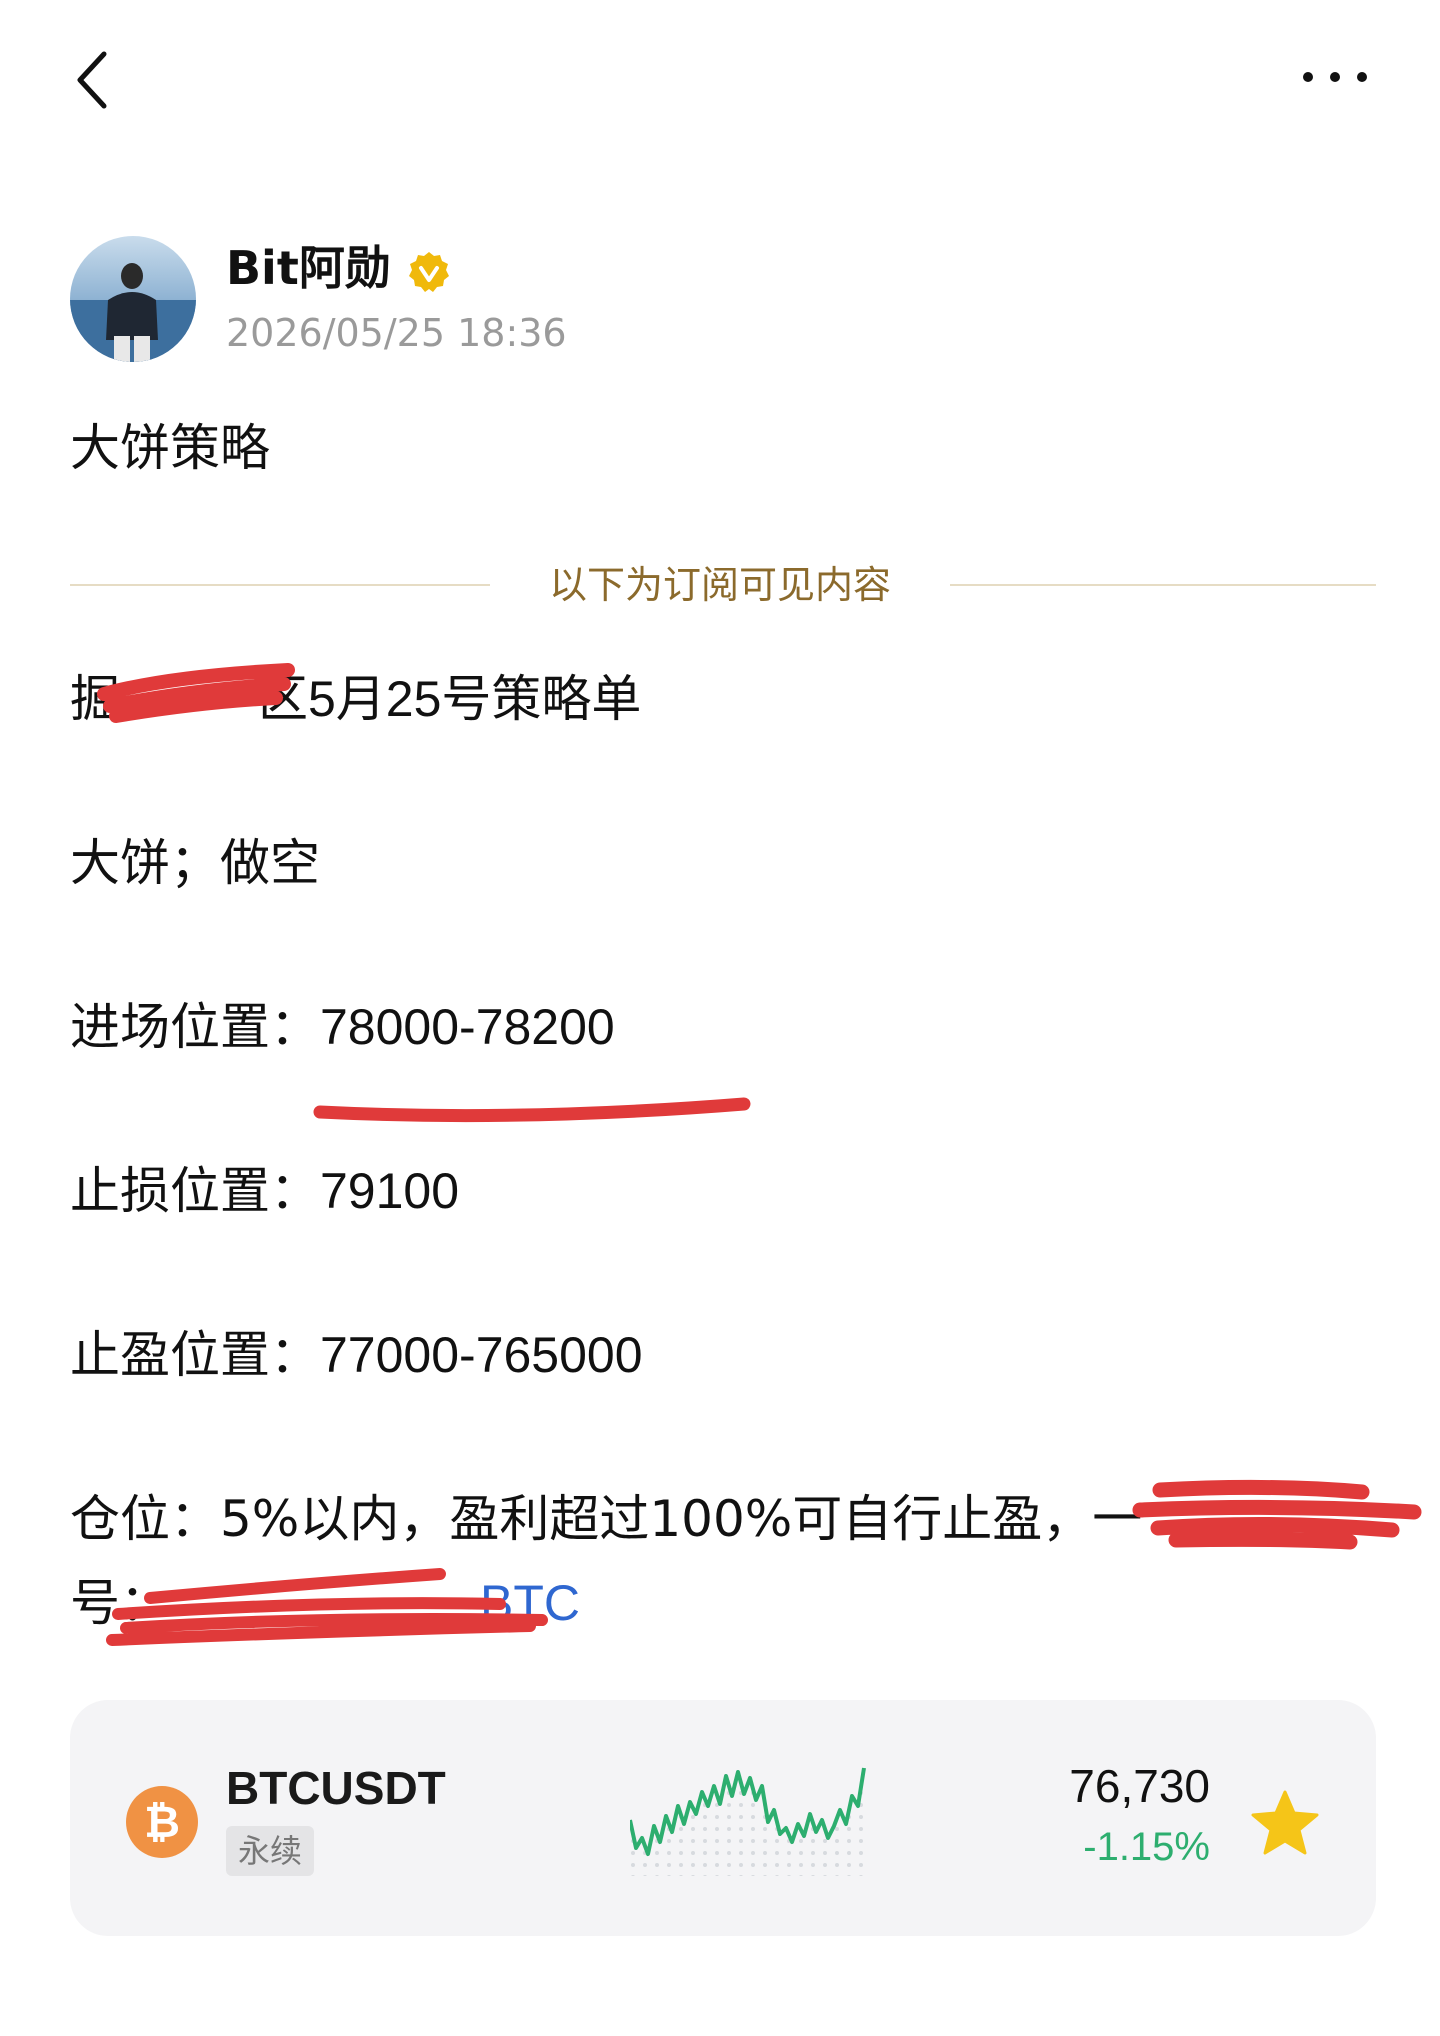  Describe the element at coordinates (325, 1603) in the screenshot. I see `position-line-two: 号： BTC` at that location.